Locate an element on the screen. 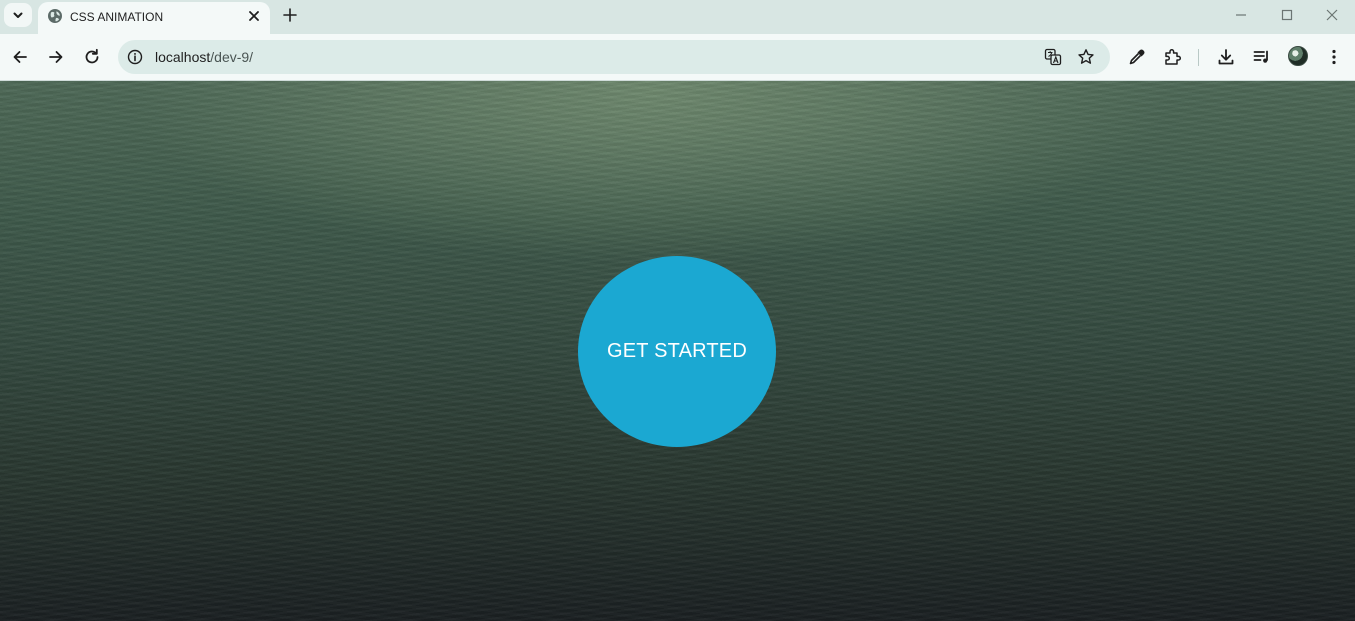  url-path: /dev-9/ is located at coordinates (232, 57).